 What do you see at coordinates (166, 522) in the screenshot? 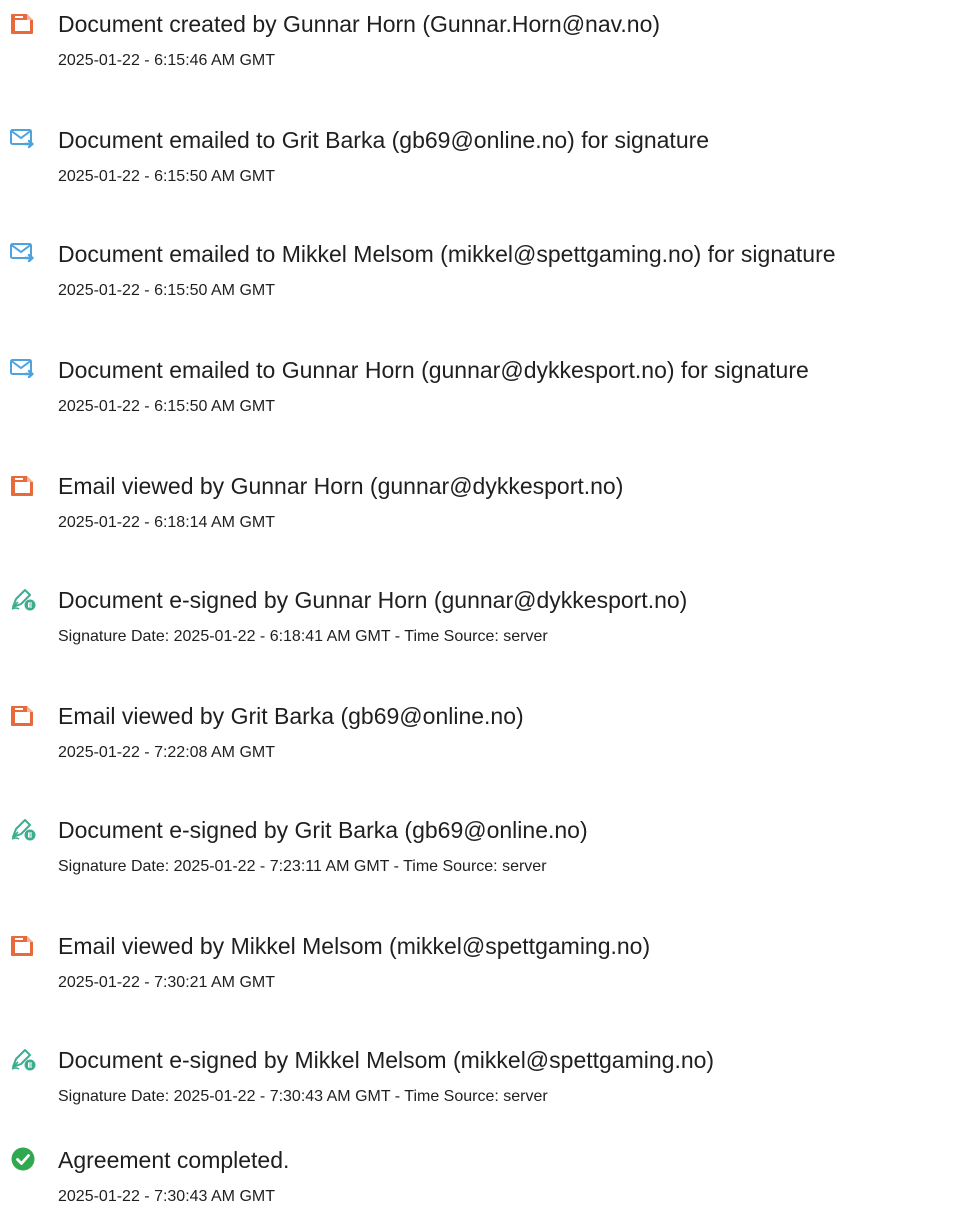
I see `event-timestamp: 2025-01-22 - 6:18:14 AM GMT` at bounding box center [166, 522].